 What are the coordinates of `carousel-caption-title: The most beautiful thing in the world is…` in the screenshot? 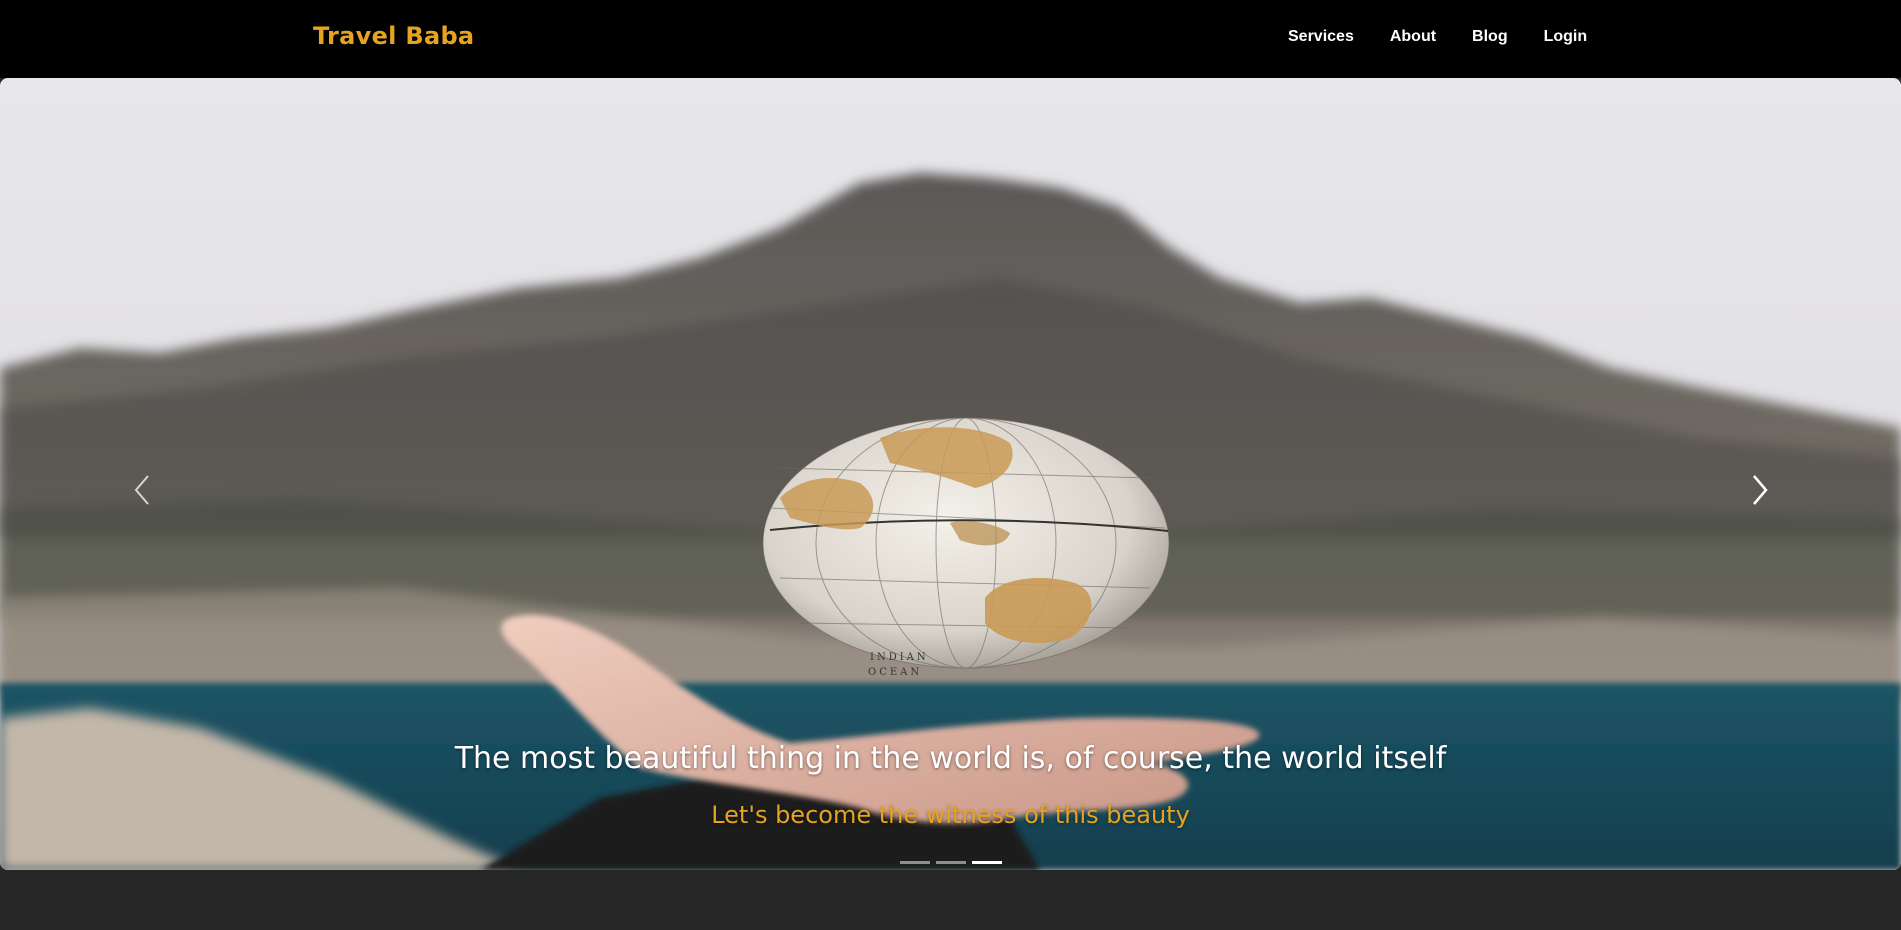 It's located at (950, 758).